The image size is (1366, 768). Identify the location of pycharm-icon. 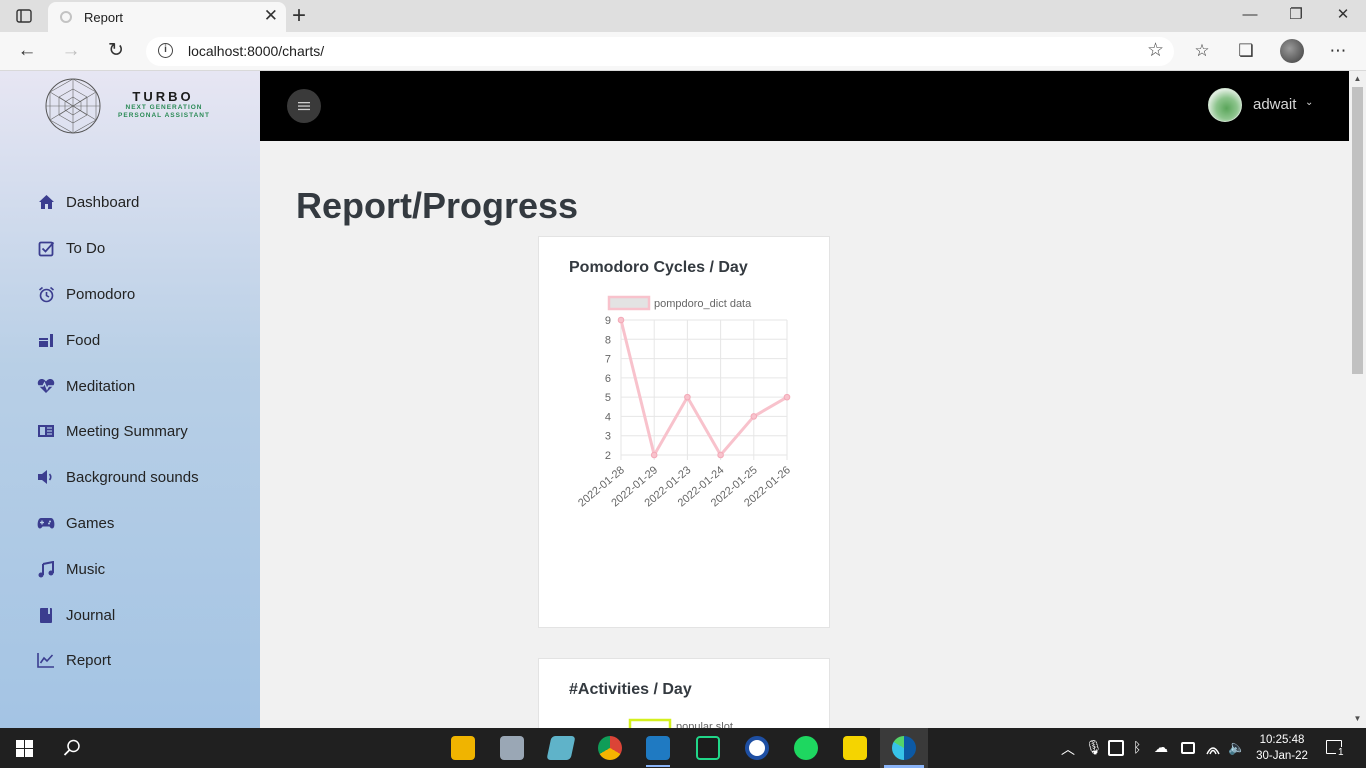
(708, 748).